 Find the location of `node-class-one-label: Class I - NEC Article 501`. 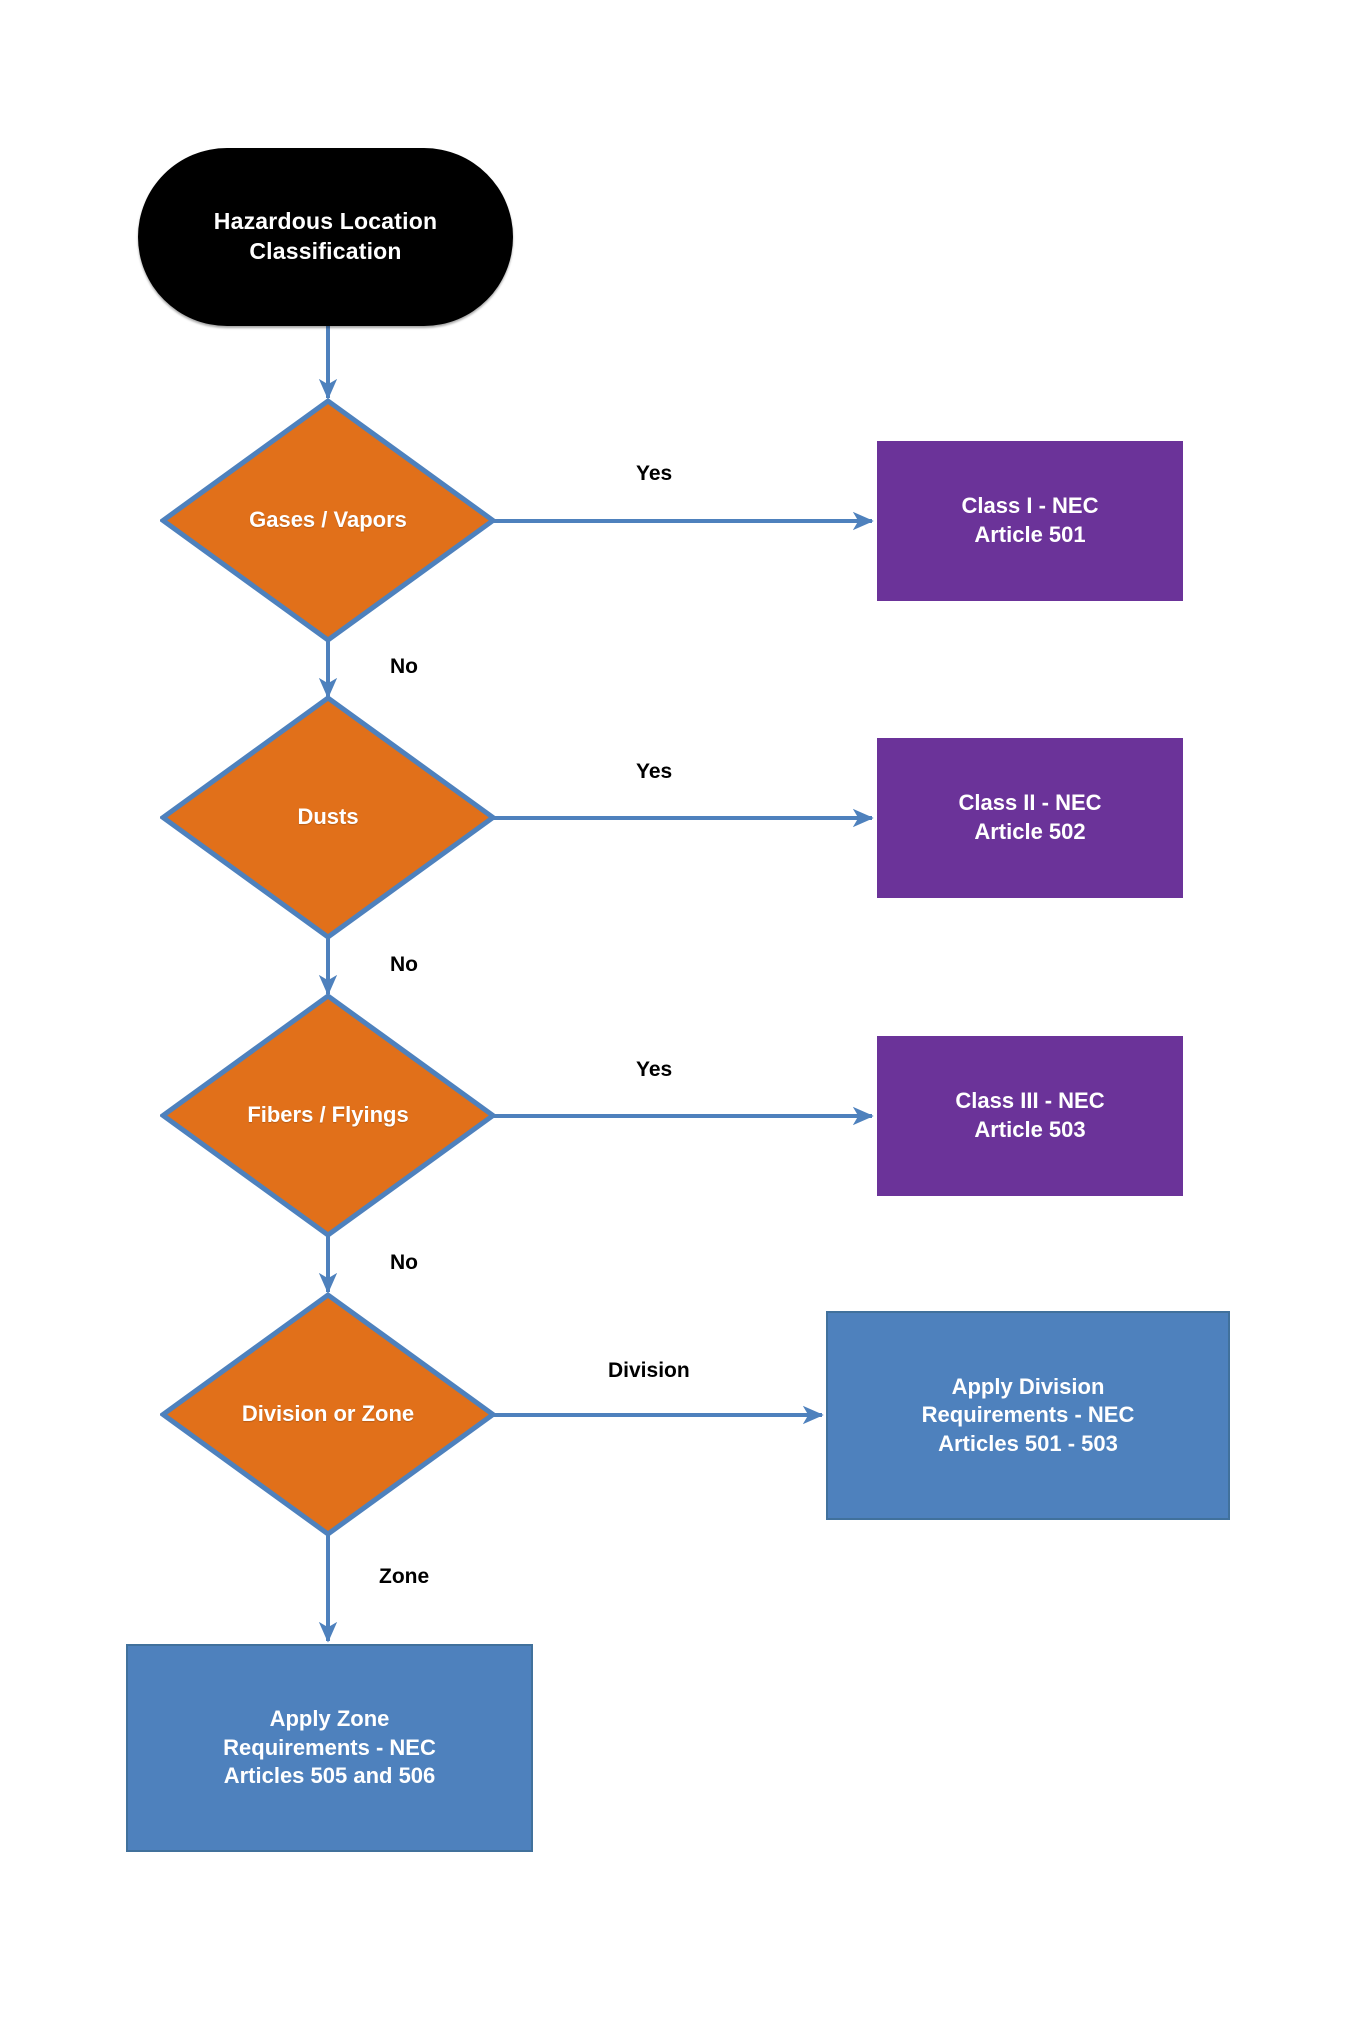

node-class-one-label: Class I - NEC Article 501 is located at coordinates (1030, 520).